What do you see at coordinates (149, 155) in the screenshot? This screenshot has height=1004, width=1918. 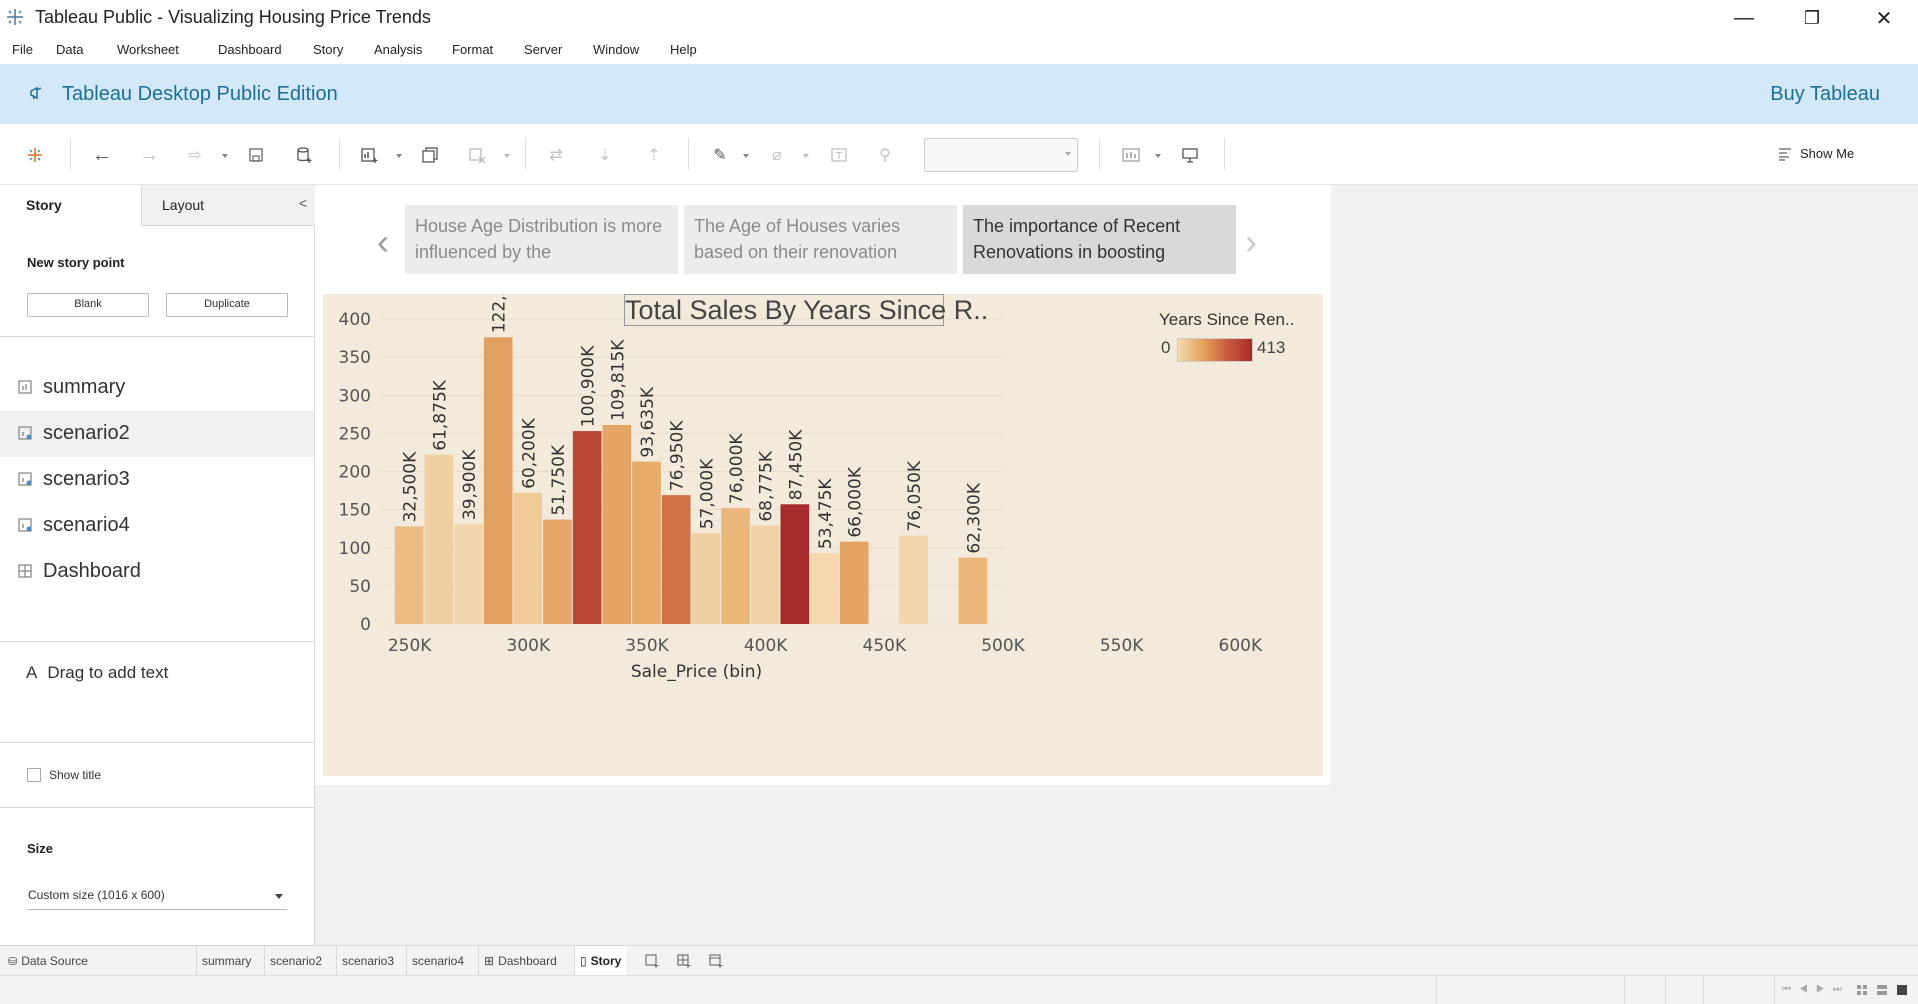 I see `redo-icon: →` at bounding box center [149, 155].